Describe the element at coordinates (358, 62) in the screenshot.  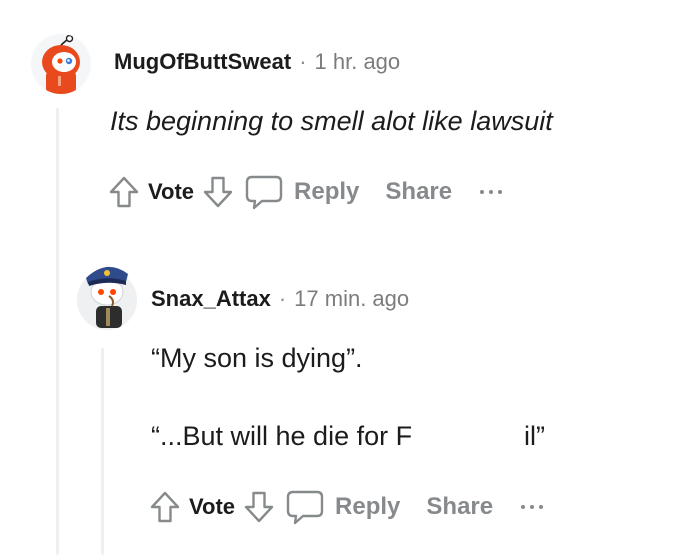
I see `timestamp: 1 hr. ago` at that location.